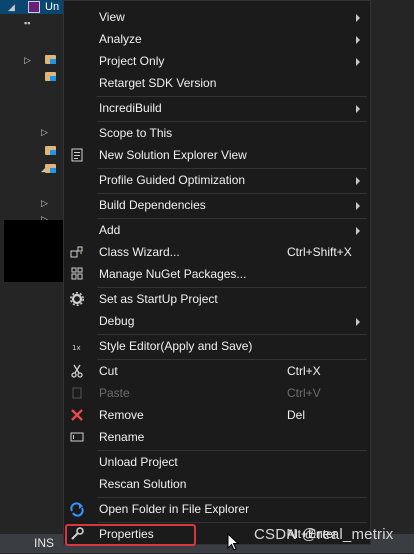 The height and width of the screenshot is (554, 414). I want to click on black-overlay-block, so click(34, 251).